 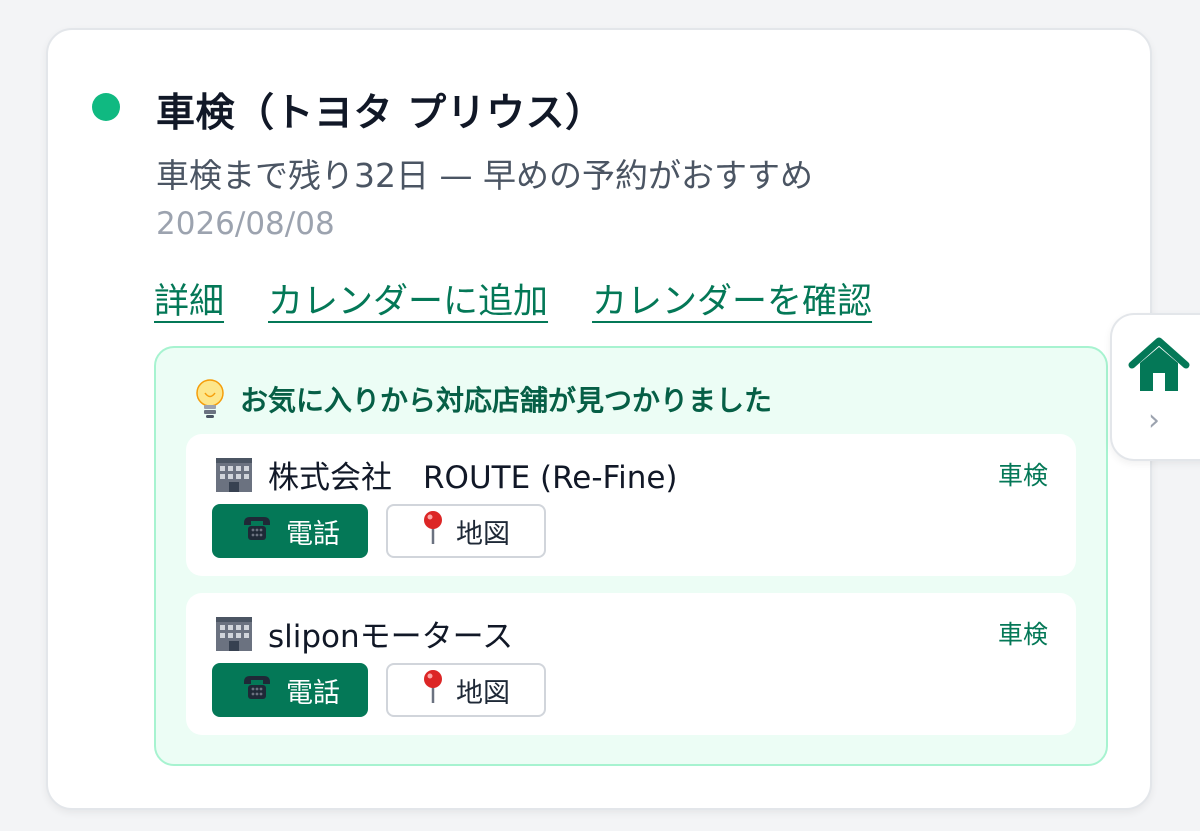 I want to click on shop-name-row: 株式会社 ROUTE (Re-Fine), so click(x=446, y=474).